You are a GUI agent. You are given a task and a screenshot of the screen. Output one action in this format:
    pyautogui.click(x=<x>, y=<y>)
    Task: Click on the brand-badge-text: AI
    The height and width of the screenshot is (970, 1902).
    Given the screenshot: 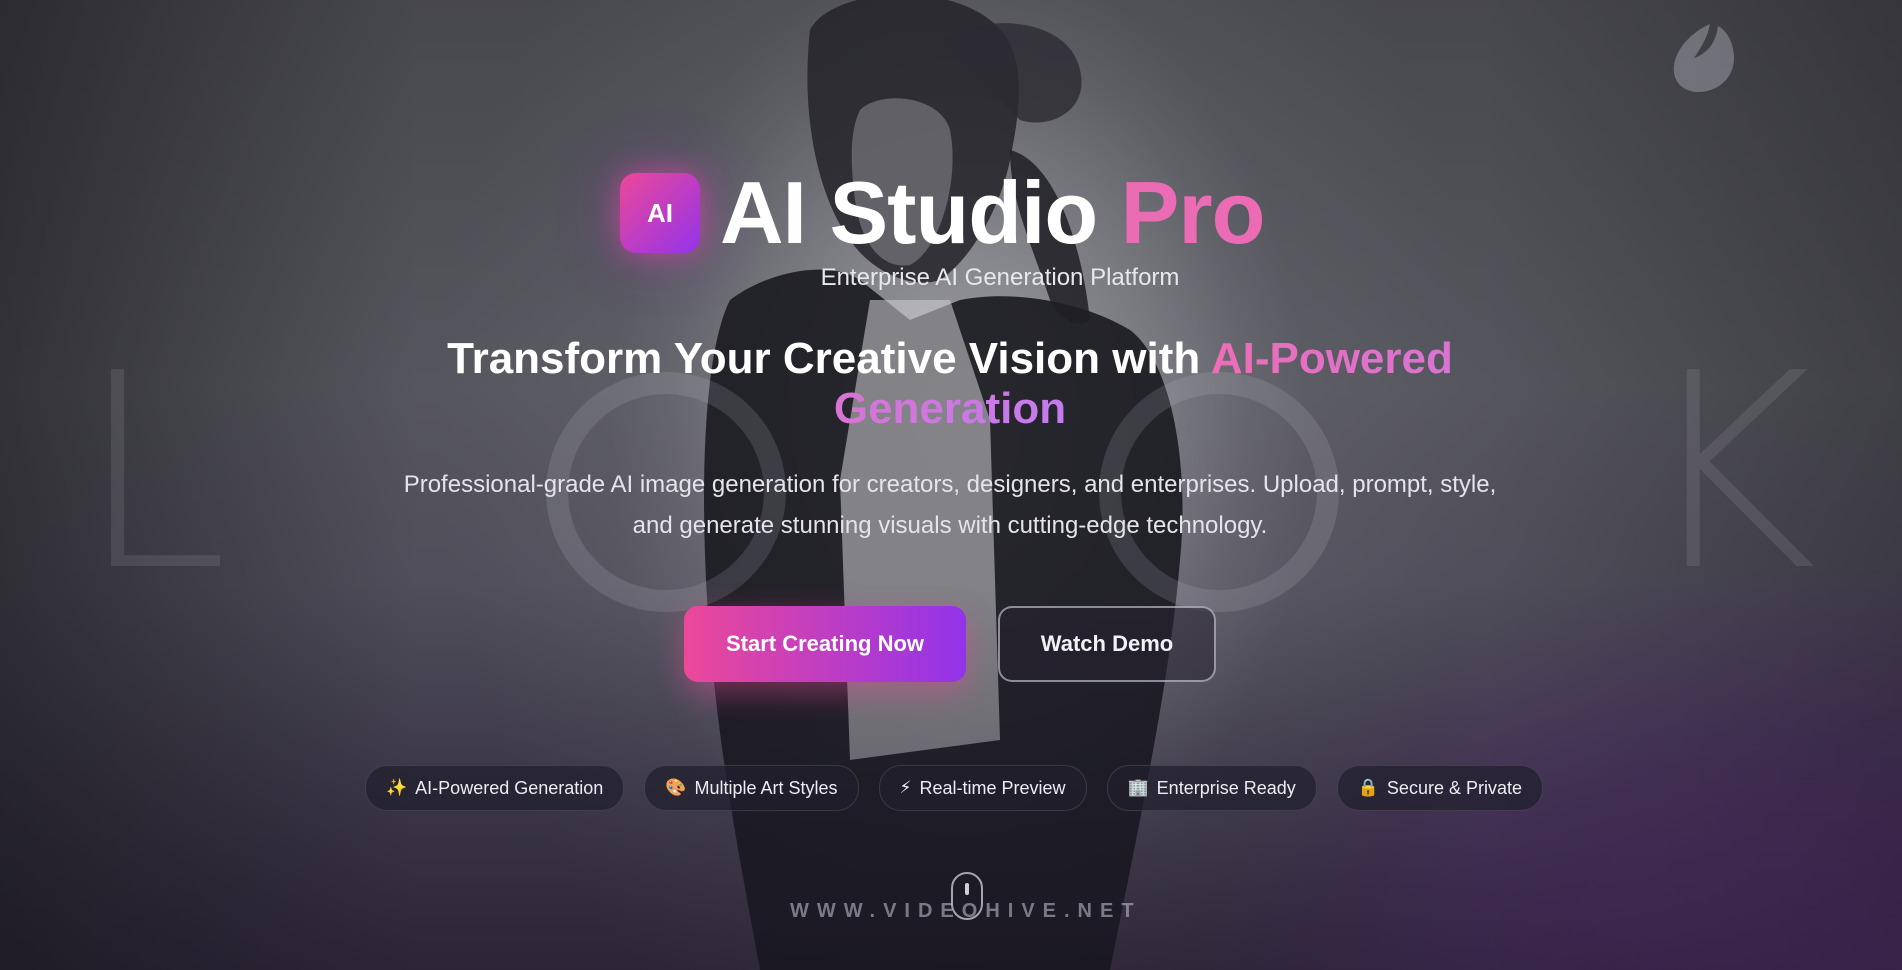 What is the action you would take?
    pyautogui.click(x=660, y=212)
    